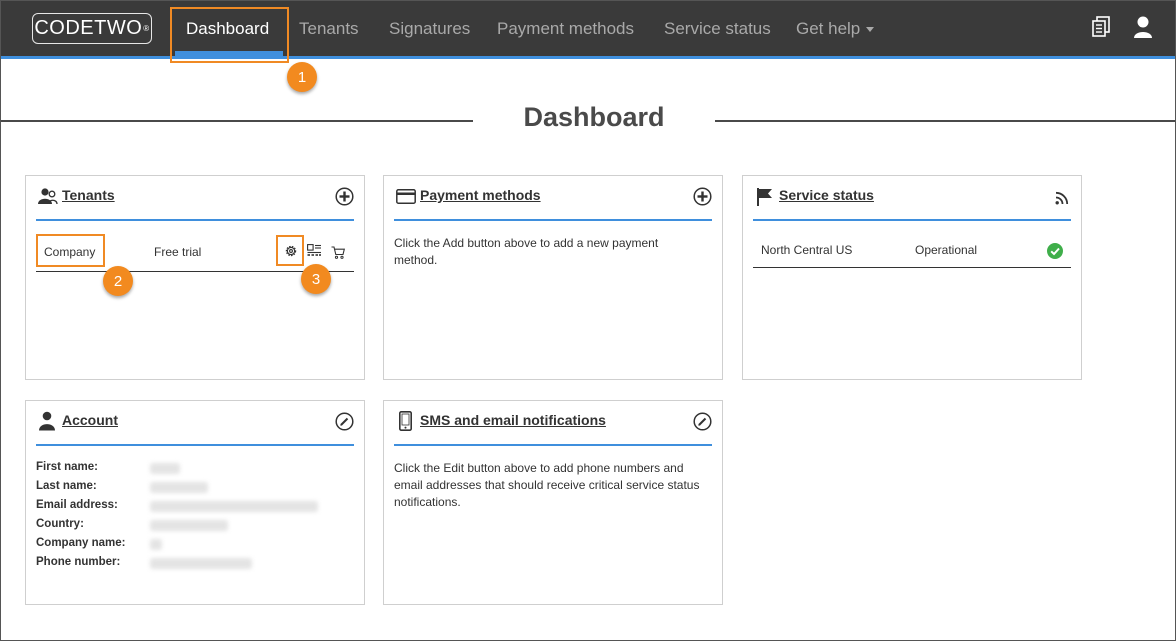 The width and height of the screenshot is (1176, 641). Describe the element at coordinates (870, 29) in the screenshot. I see `caret-down-icon` at that location.